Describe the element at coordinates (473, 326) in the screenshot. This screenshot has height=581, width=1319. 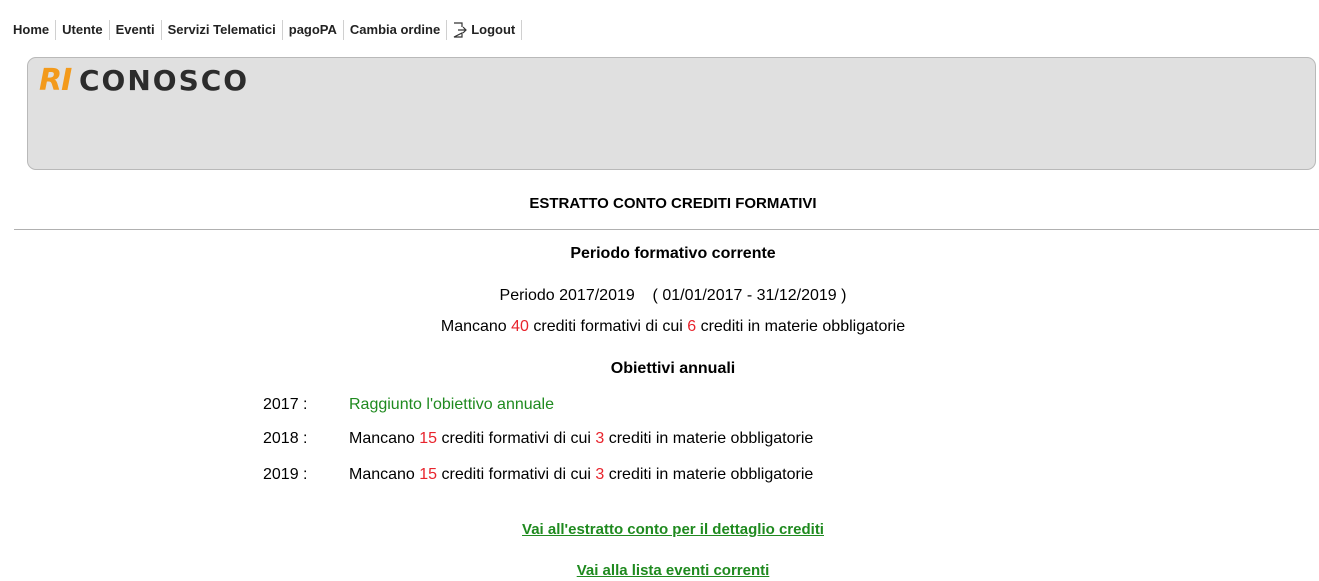
I see `missing-prefix: Mancano` at that location.